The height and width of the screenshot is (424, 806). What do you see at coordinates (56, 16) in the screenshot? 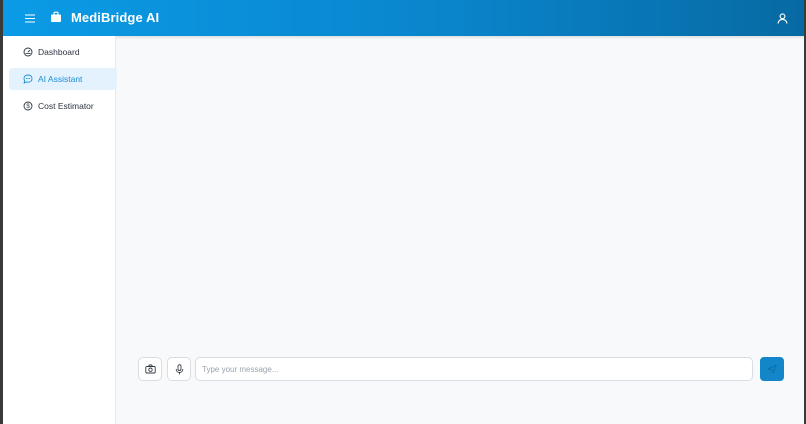
I see `briefcase-icon` at bounding box center [56, 16].